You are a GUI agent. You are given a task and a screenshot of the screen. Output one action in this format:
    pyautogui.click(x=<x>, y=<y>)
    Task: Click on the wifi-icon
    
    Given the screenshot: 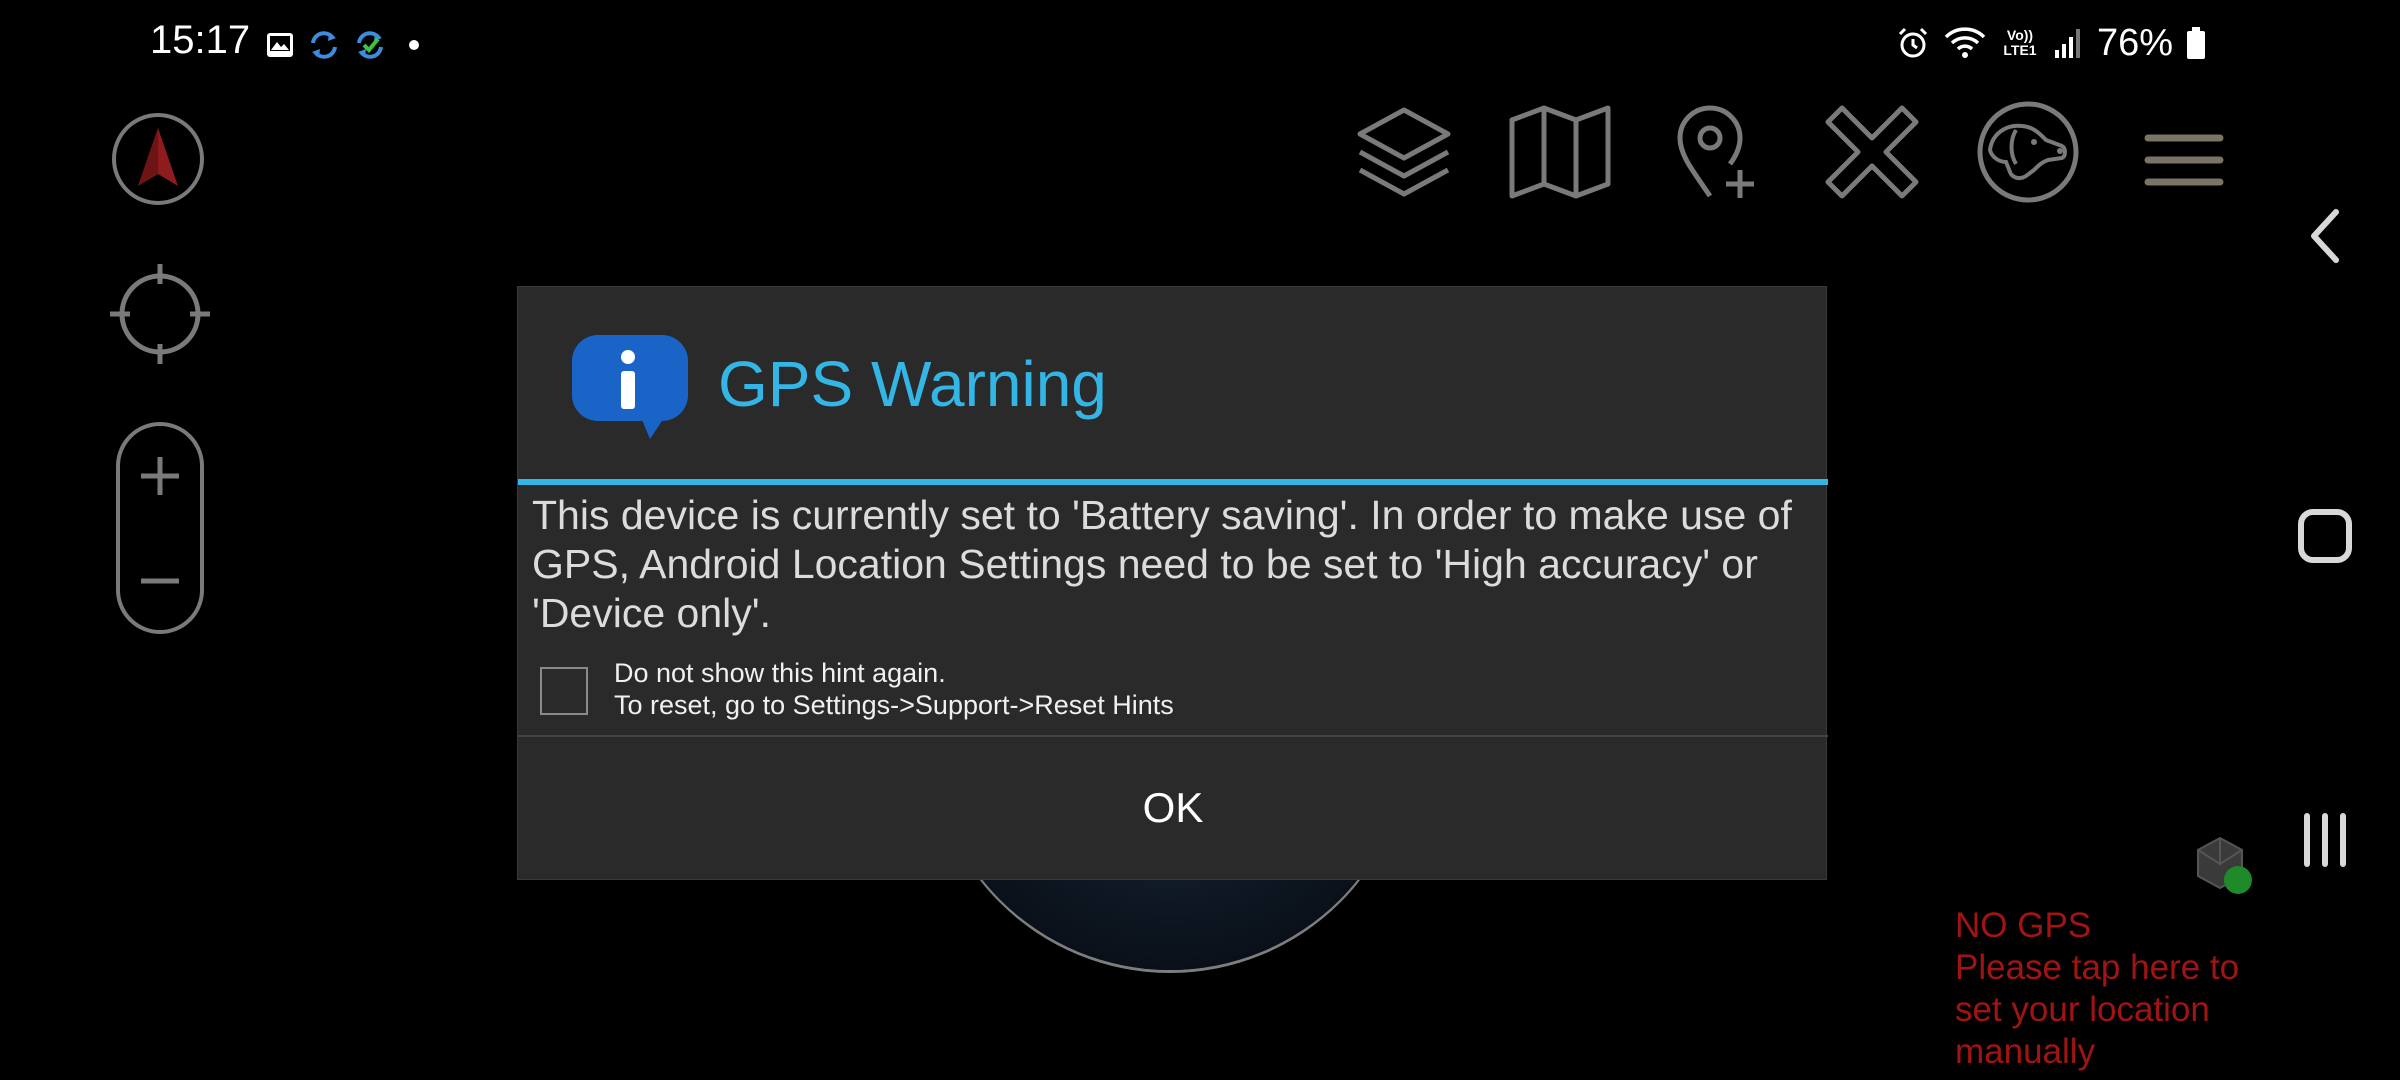 What is the action you would take?
    pyautogui.click(x=1965, y=42)
    